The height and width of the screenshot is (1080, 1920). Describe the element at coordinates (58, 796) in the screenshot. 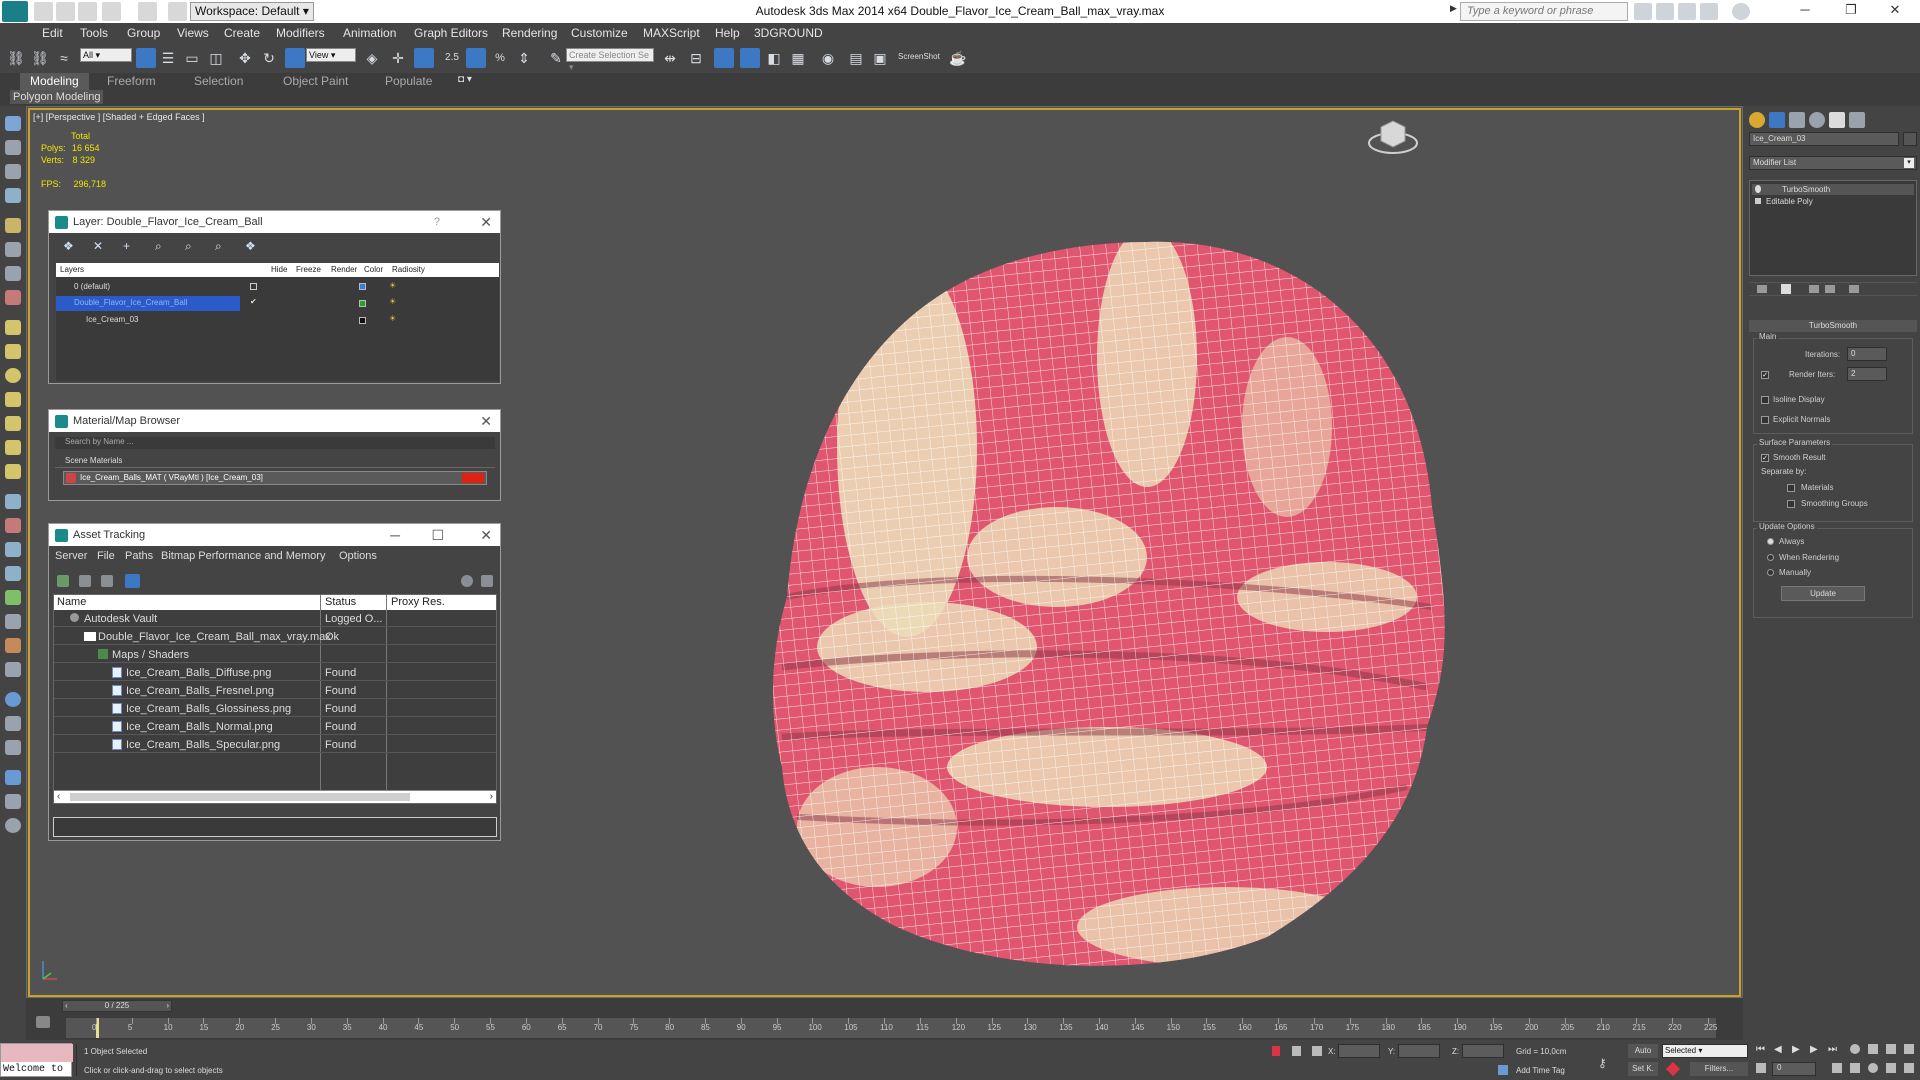

I see `scroll-left-icon: ‹` at that location.